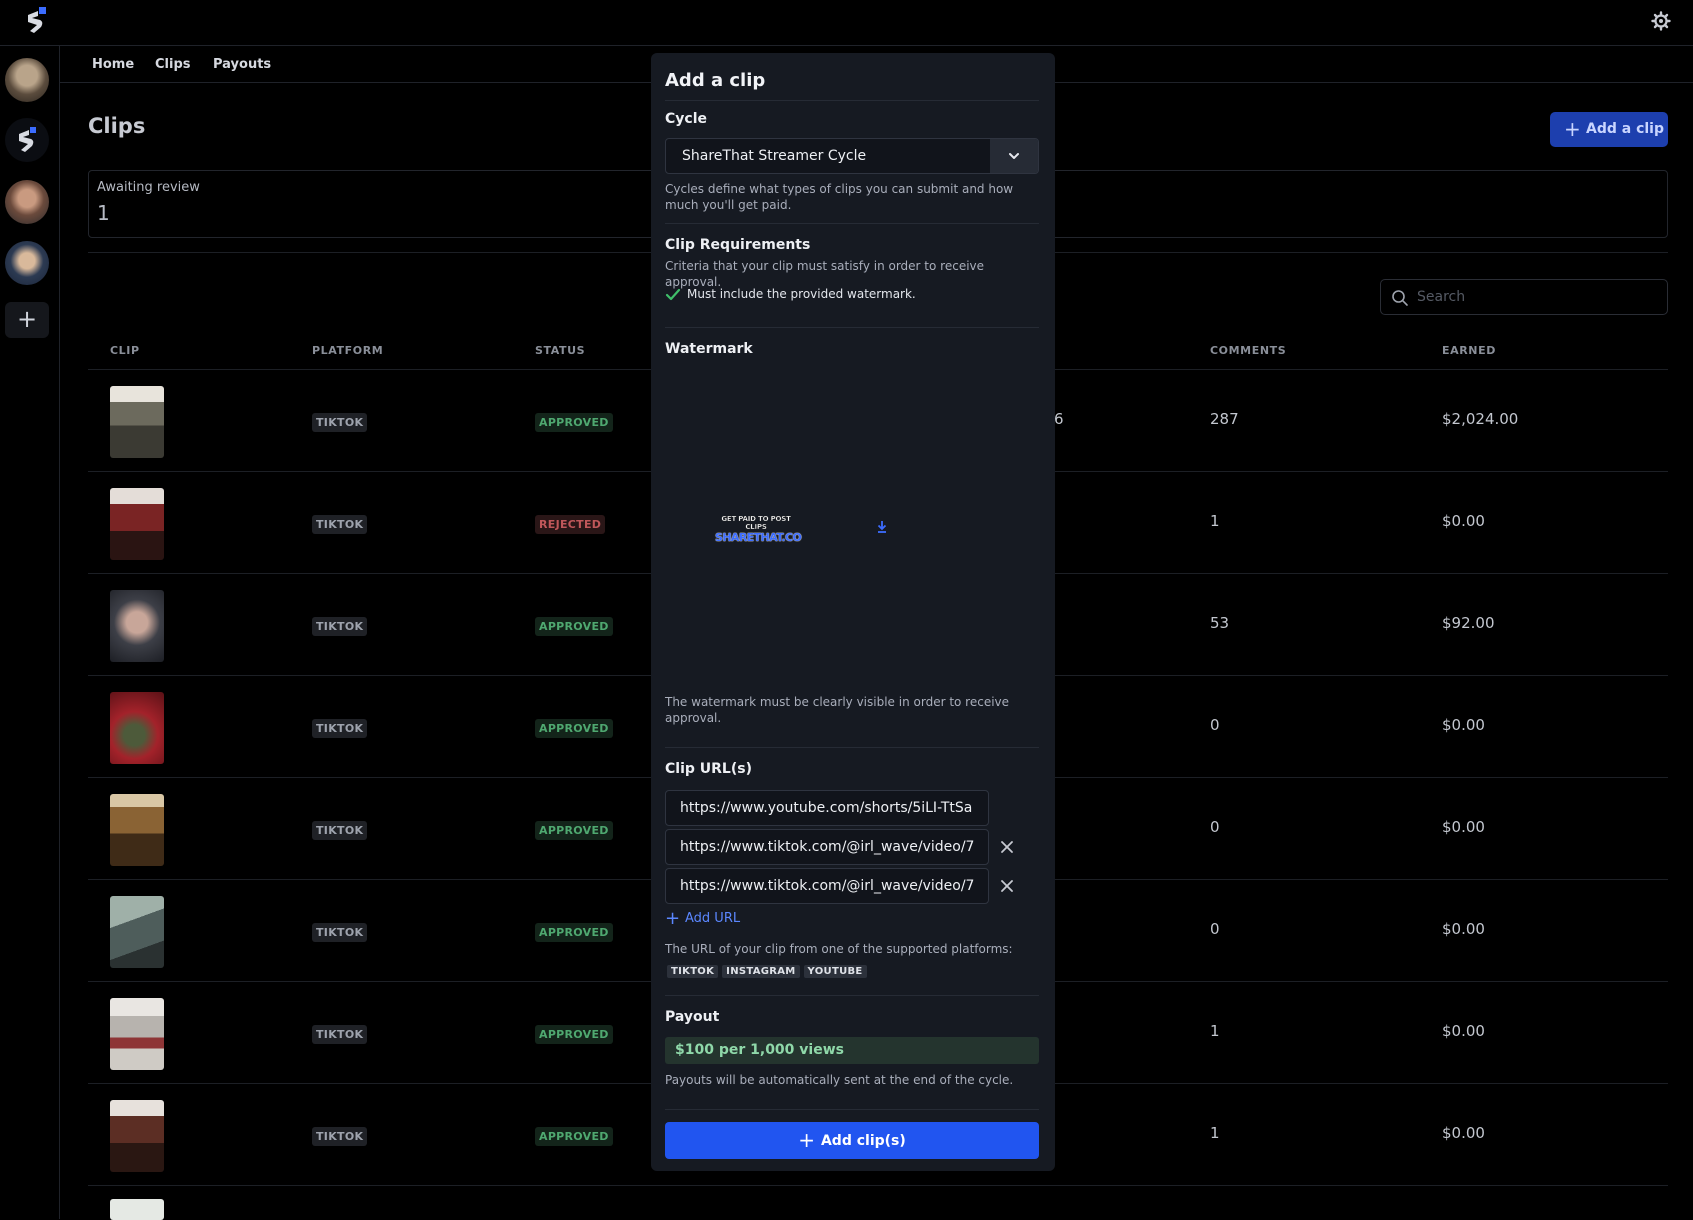  I want to click on add-url-button: + Add URL, so click(703, 918).